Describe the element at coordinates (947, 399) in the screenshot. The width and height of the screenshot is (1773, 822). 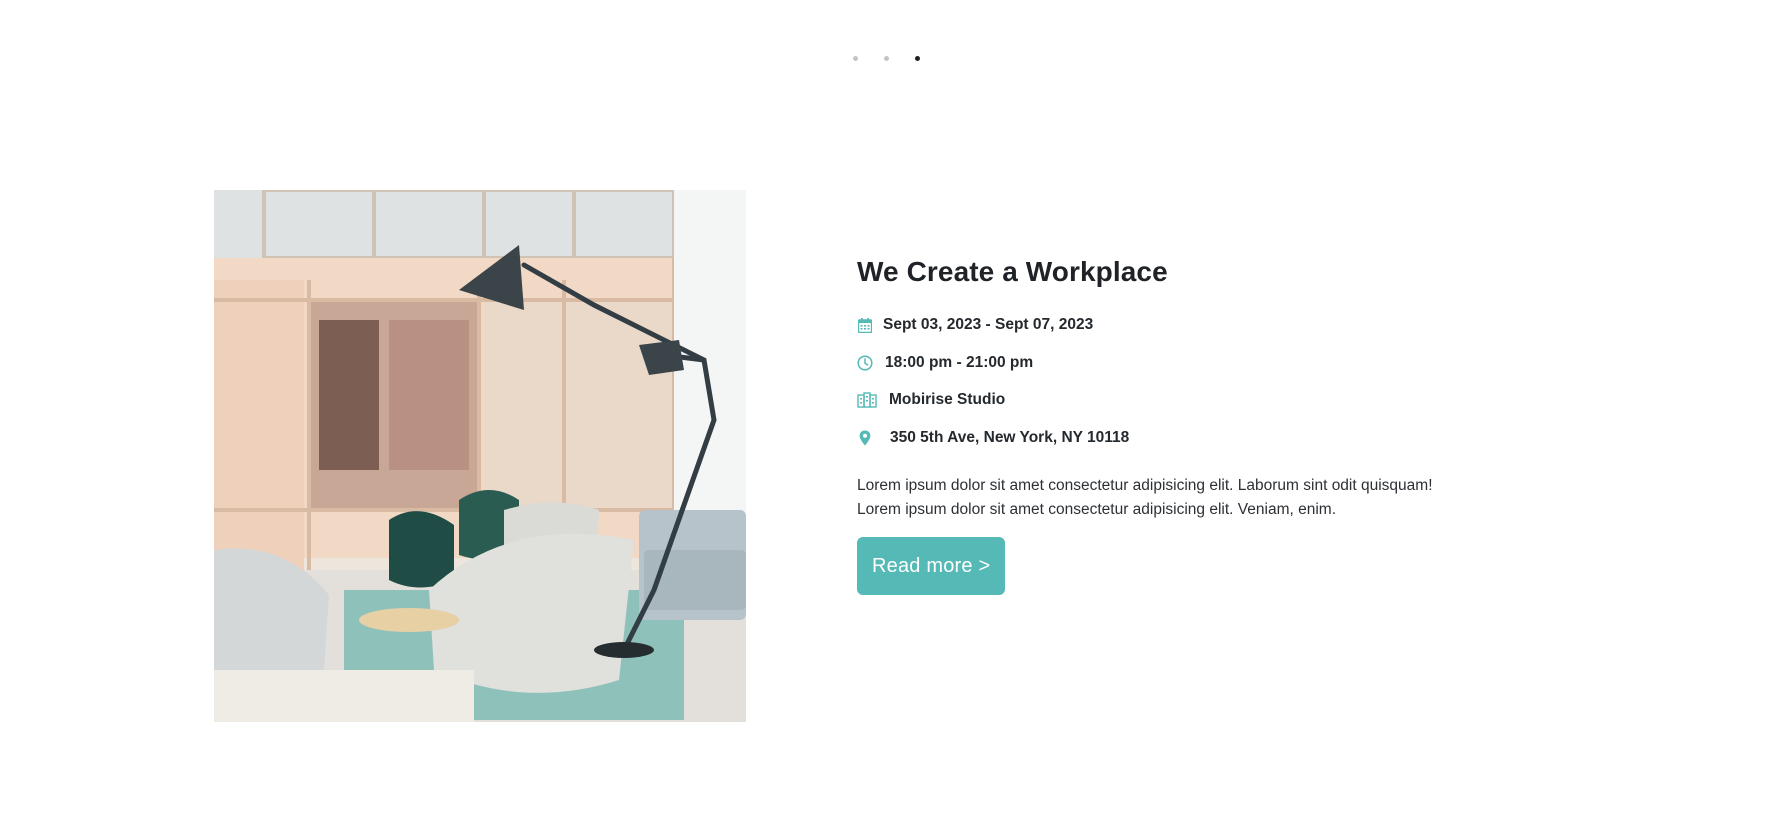
I see `event-venue: Mobirise Studio` at that location.